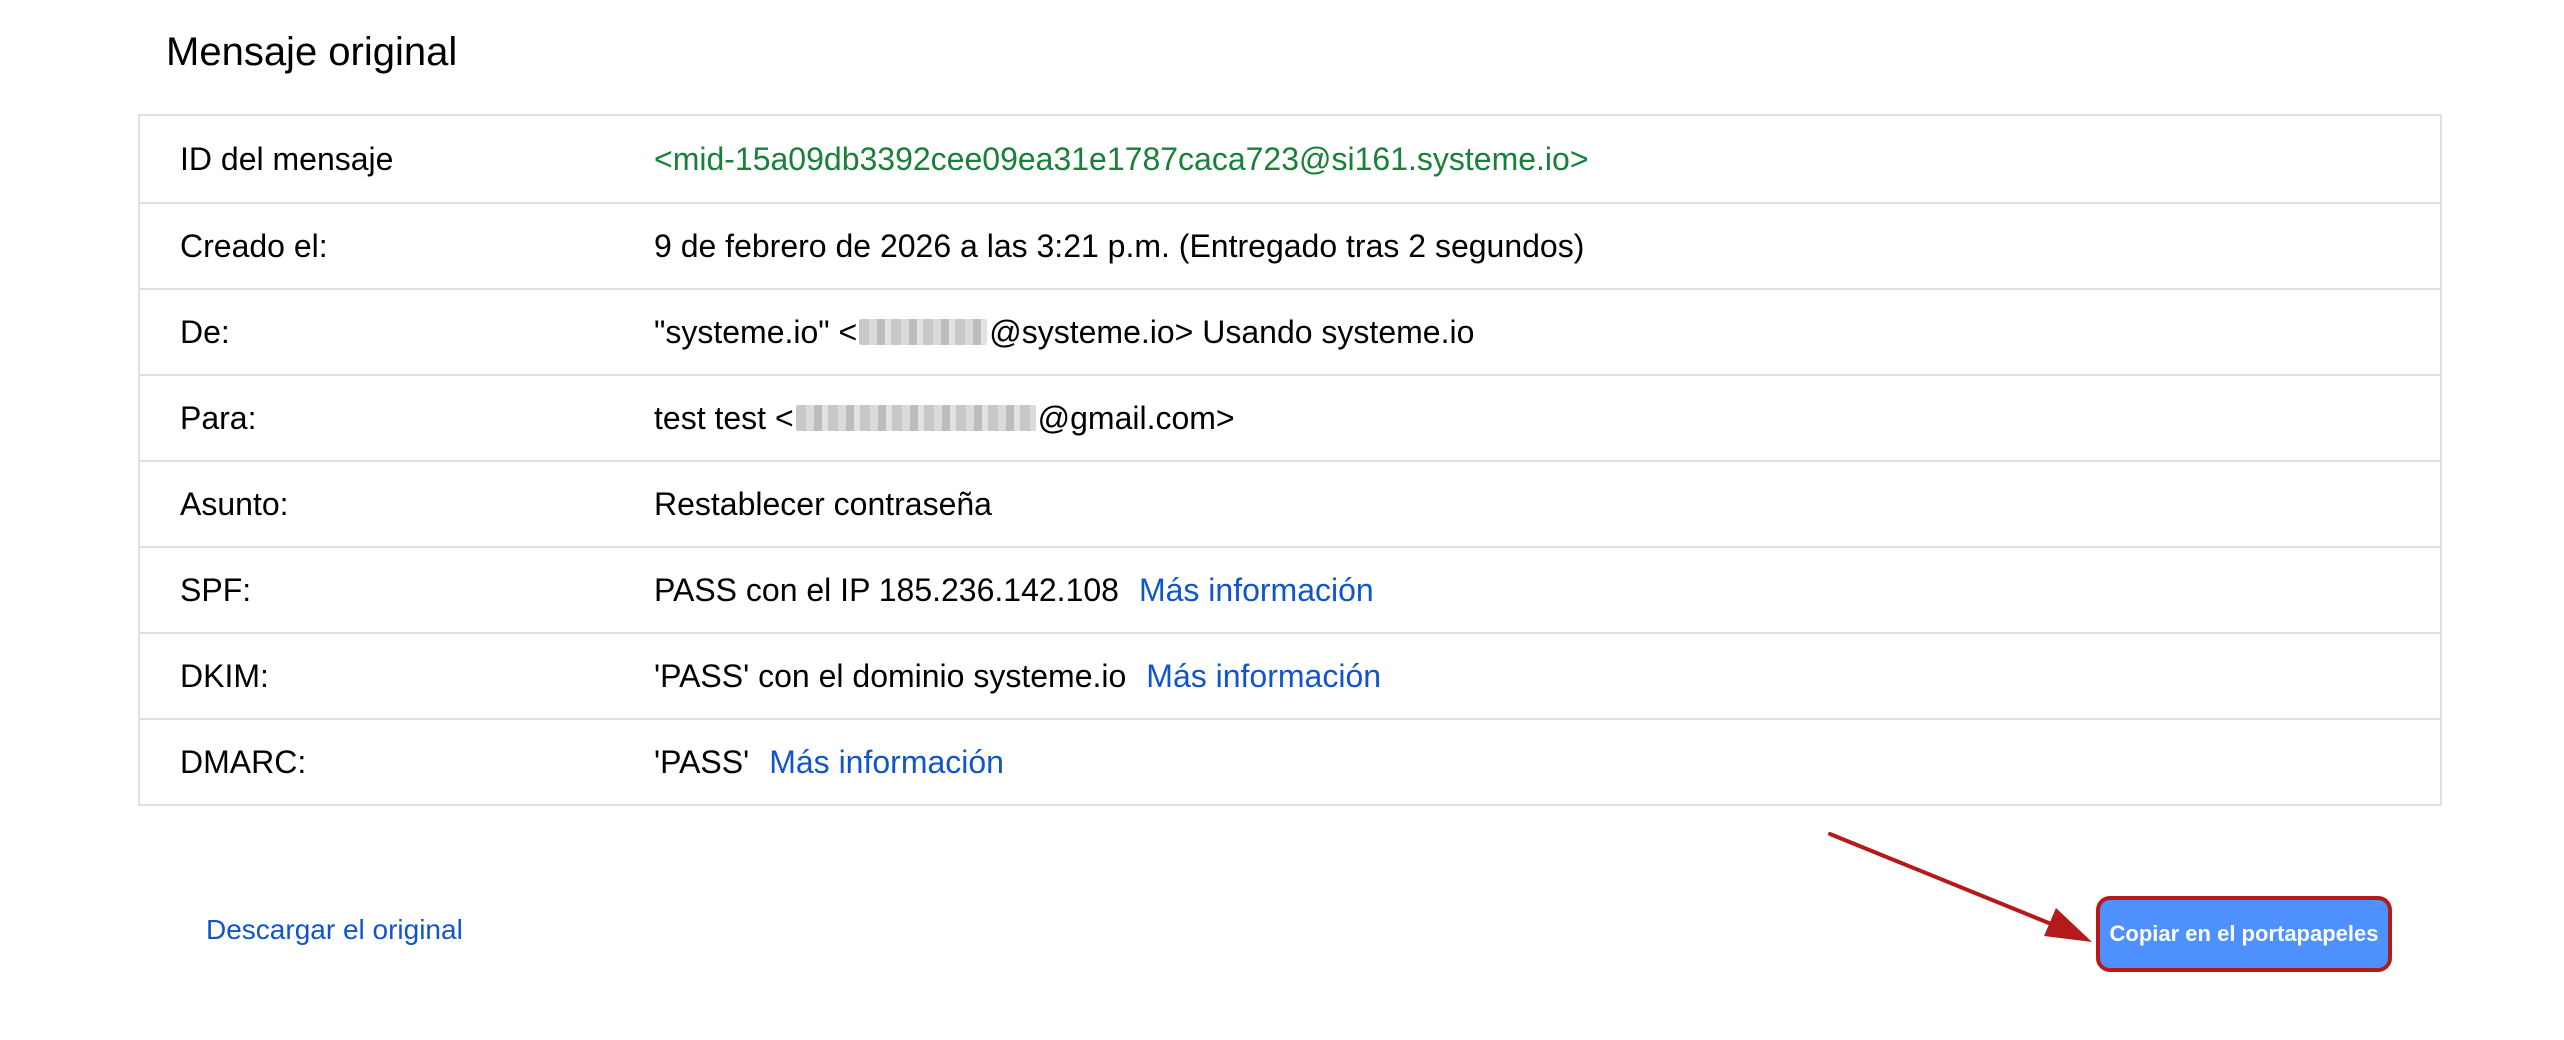  I want to click on row-label: SPF:, so click(216, 589).